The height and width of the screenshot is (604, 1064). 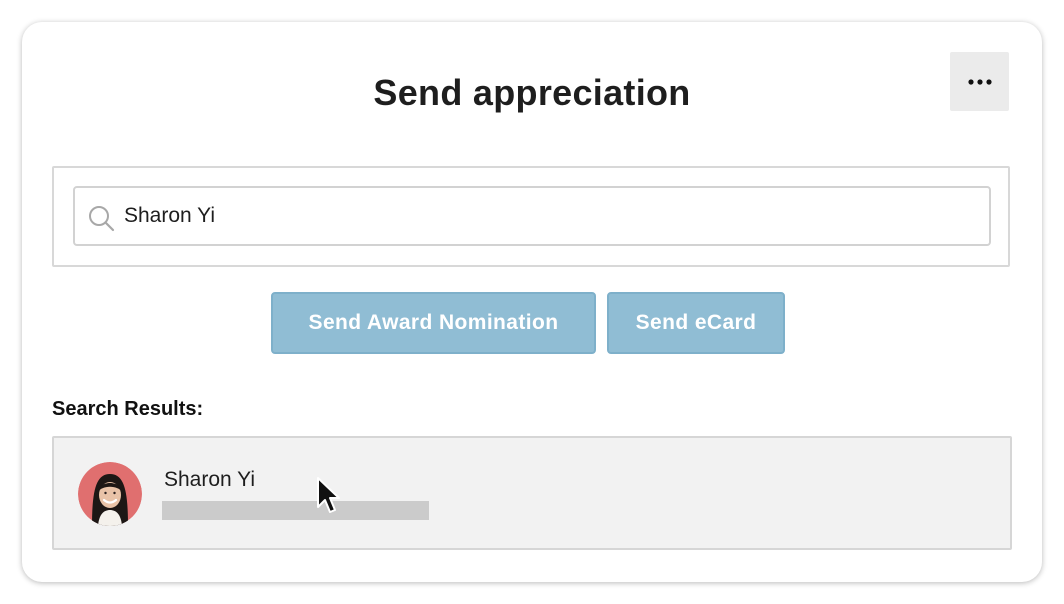 I want to click on search-icon, so click(x=102, y=219).